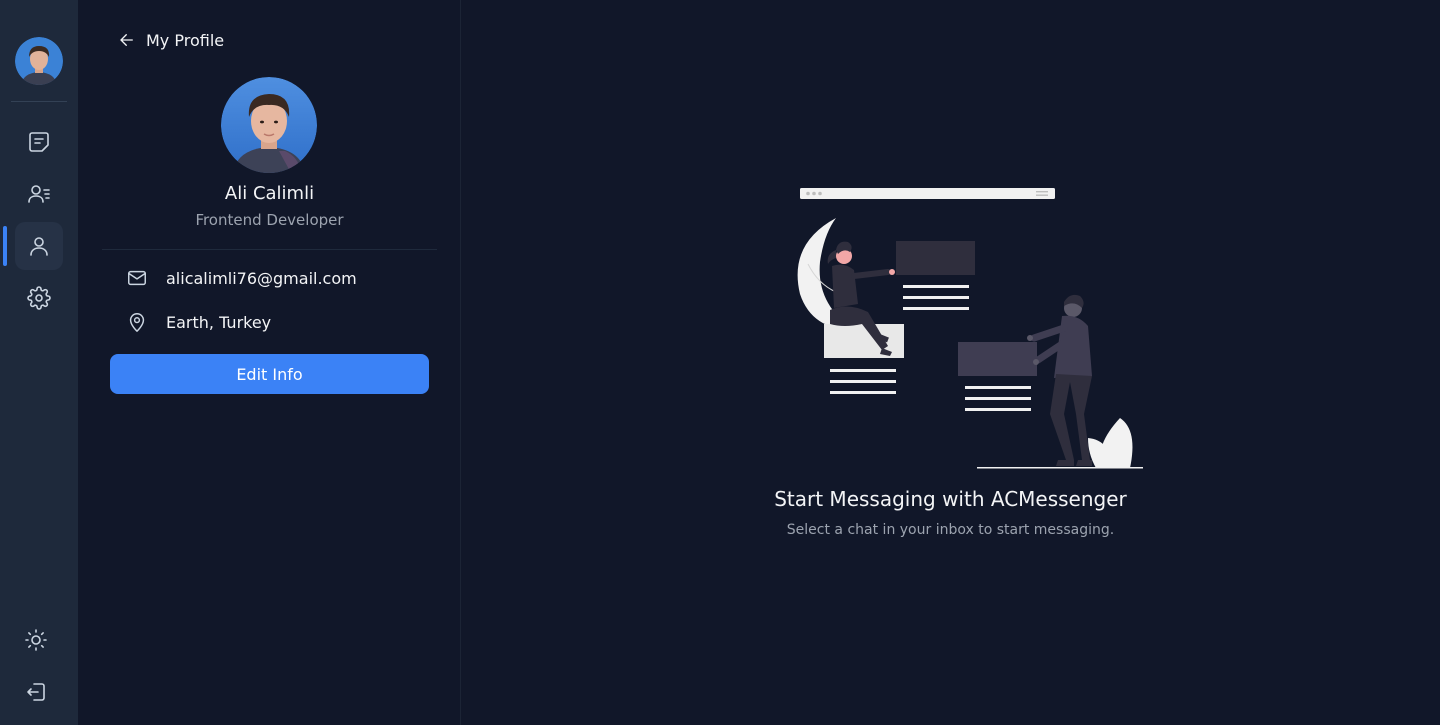 Image resolution: width=1440 pixels, height=725 pixels. What do you see at coordinates (39, 101) in the screenshot?
I see `rail-divider` at bounding box center [39, 101].